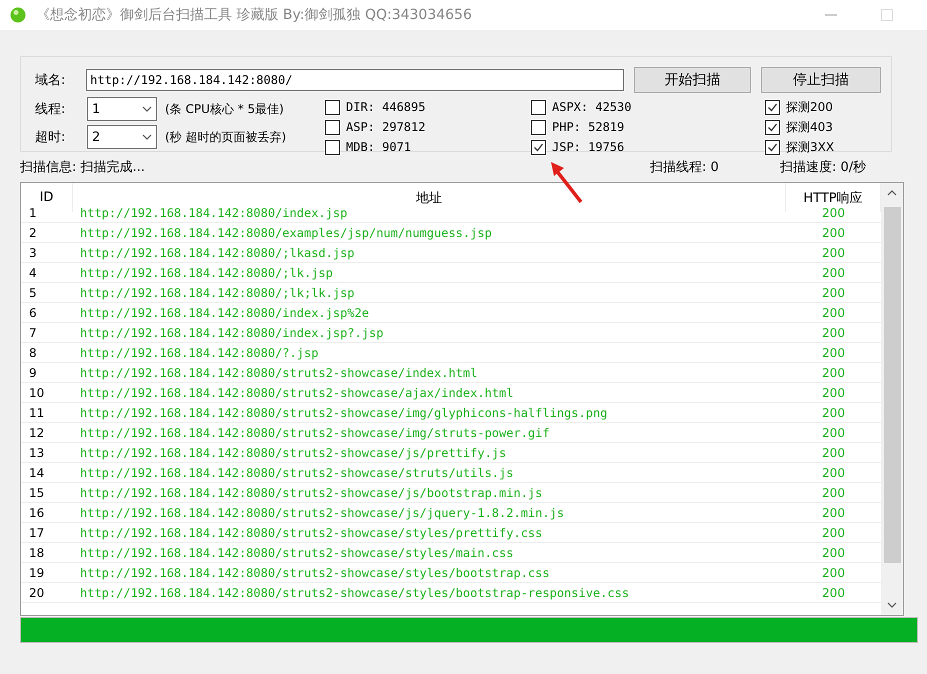 This screenshot has height=674, width=927. Describe the element at coordinates (429, 213) in the screenshot. I see `table-cell: http://192.168.184.142:8080/index.jsp` at that location.